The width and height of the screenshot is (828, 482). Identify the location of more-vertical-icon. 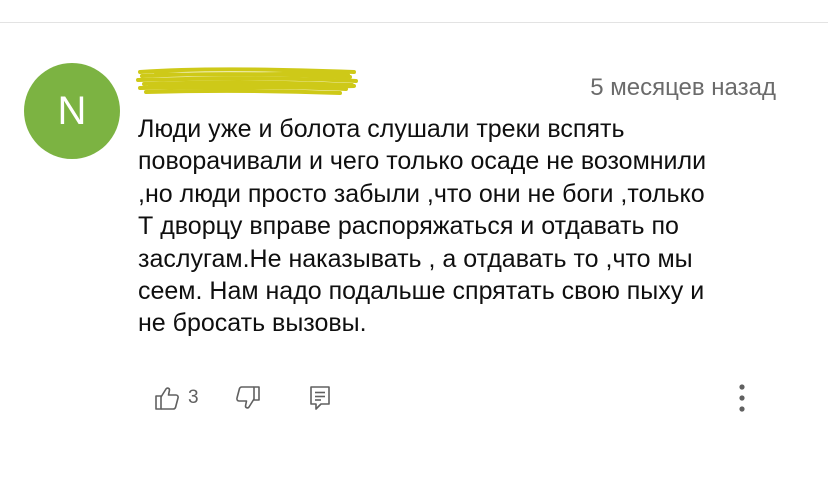
(742, 398).